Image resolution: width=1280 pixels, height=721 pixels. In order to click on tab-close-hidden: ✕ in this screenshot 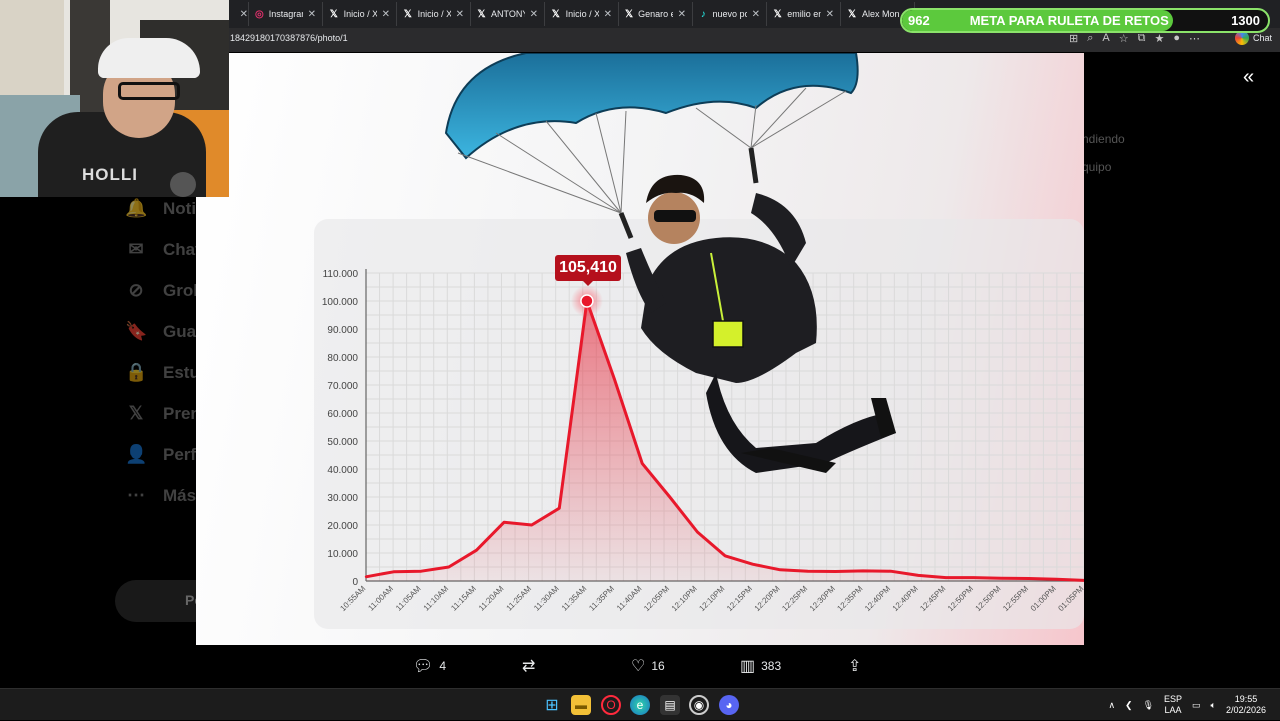, I will do `click(239, 14)`.